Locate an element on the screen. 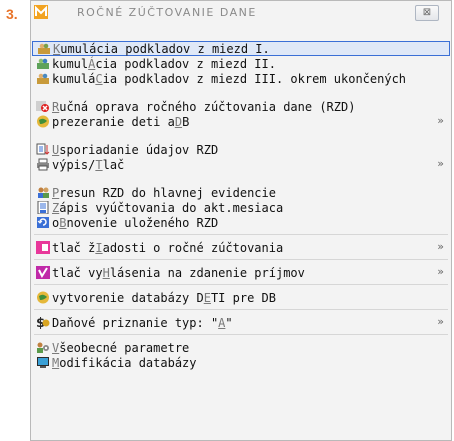 The height and width of the screenshot is (441, 454). menu-item-label-post: umulácia podkladov z miezd I. is located at coordinates (165, 48).